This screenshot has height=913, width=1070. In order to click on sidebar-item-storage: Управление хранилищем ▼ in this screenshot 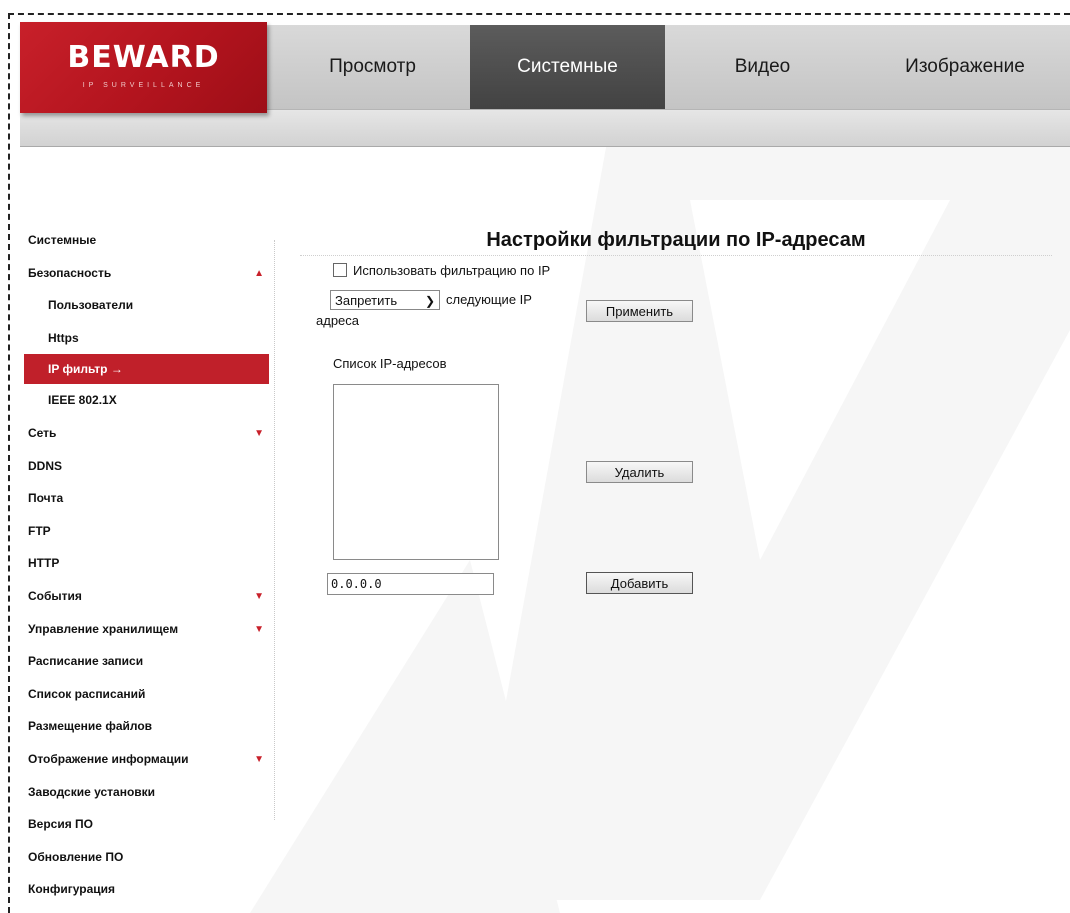, I will do `click(146, 629)`.